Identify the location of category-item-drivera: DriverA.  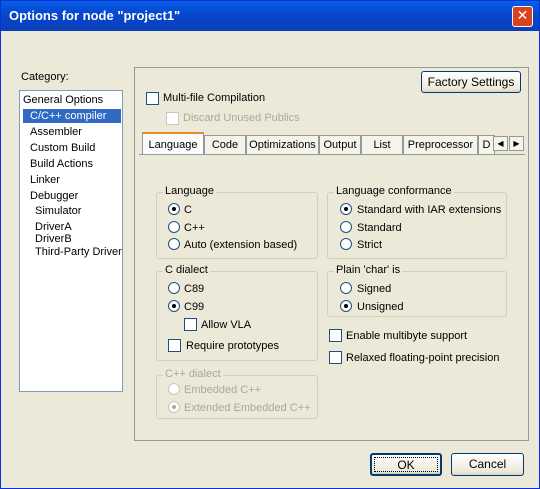
(53, 227).